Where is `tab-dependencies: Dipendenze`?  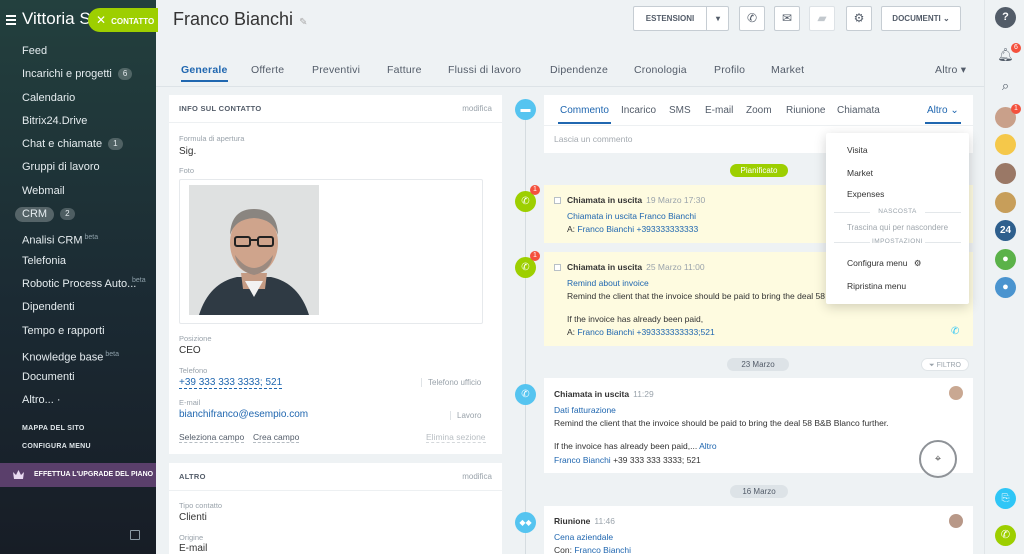
tab-dependencies: Dipendenze is located at coordinates (579, 70).